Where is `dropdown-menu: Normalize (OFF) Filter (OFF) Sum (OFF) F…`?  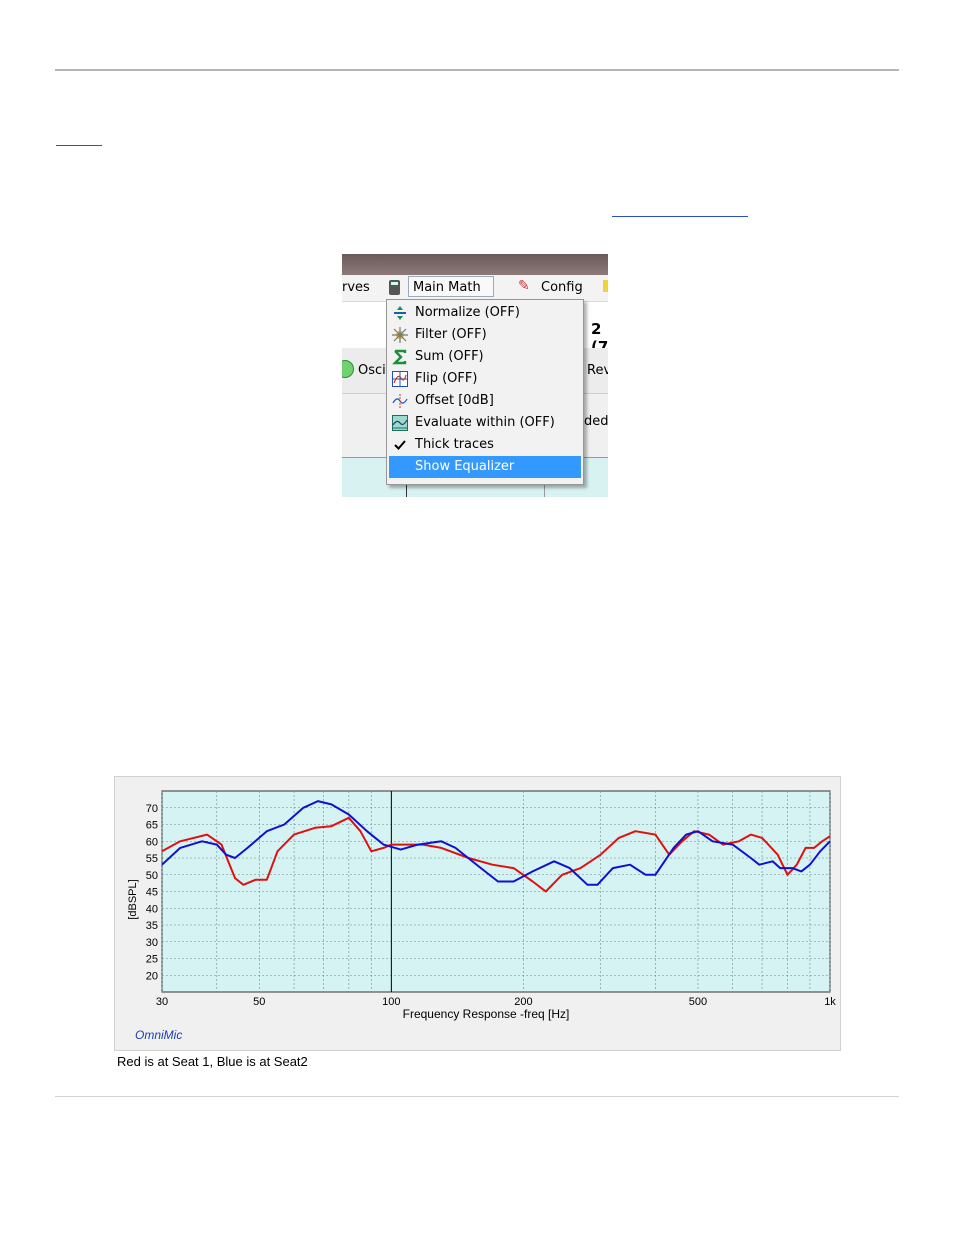 dropdown-menu: Normalize (OFF) Filter (OFF) Sum (OFF) F… is located at coordinates (485, 392).